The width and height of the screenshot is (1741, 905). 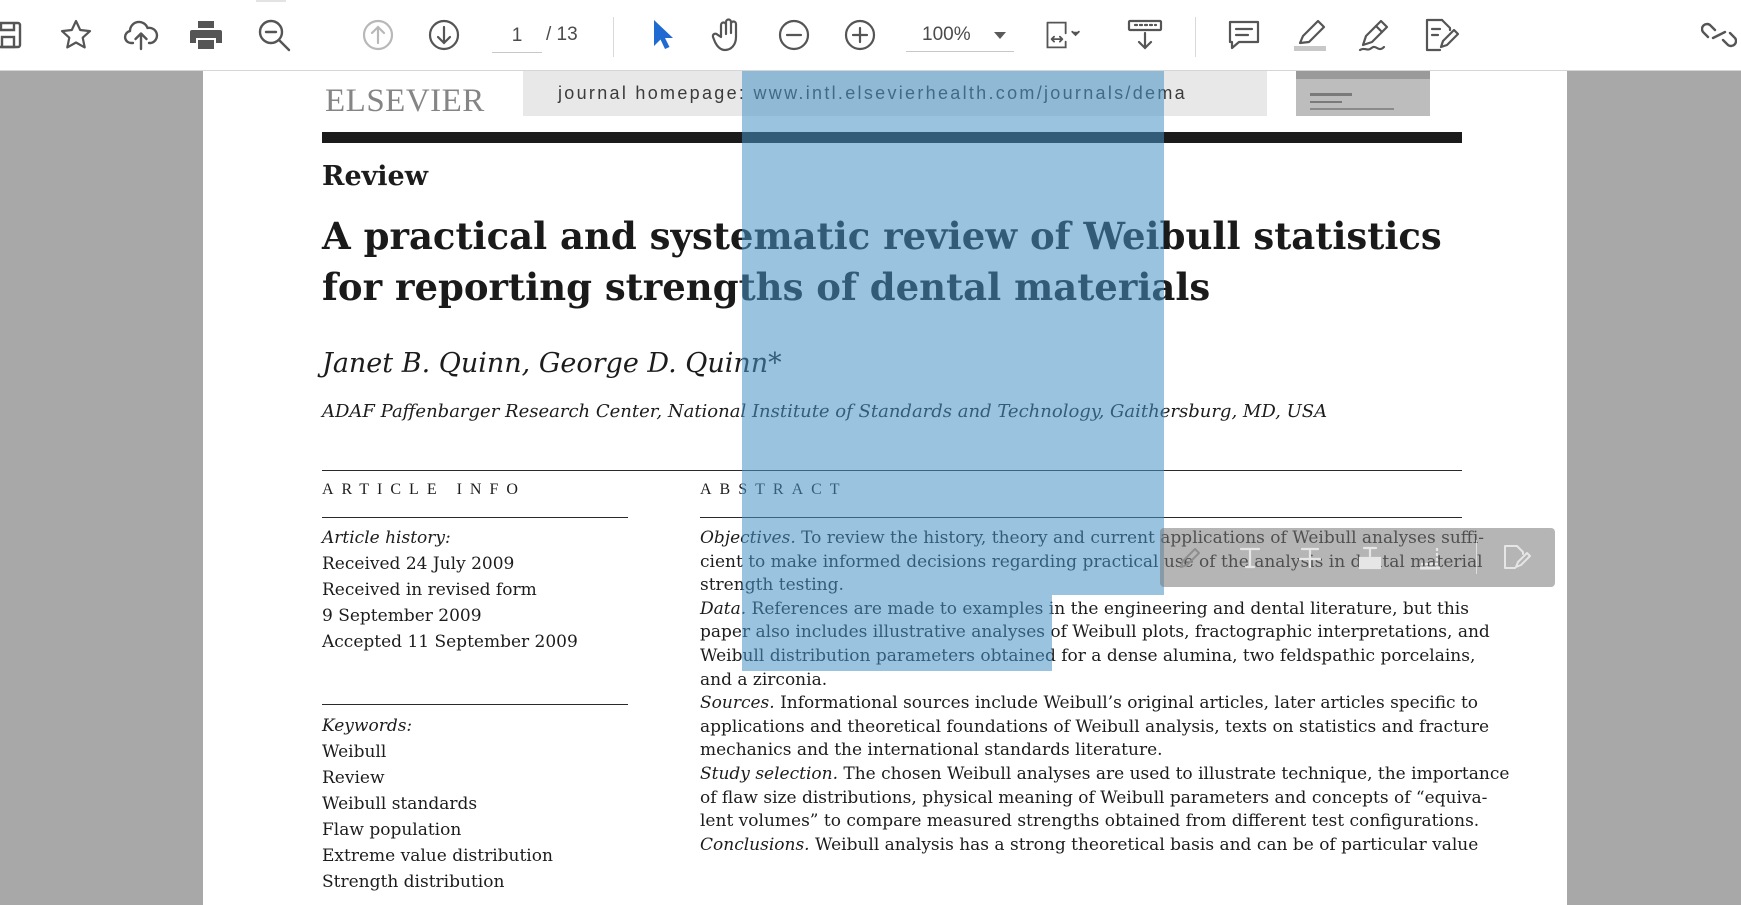 What do you see at coordinates (769, 774) in the screenshot?
I see `abstract-lead-label: Study selection.` at bounding box center [769, 774].